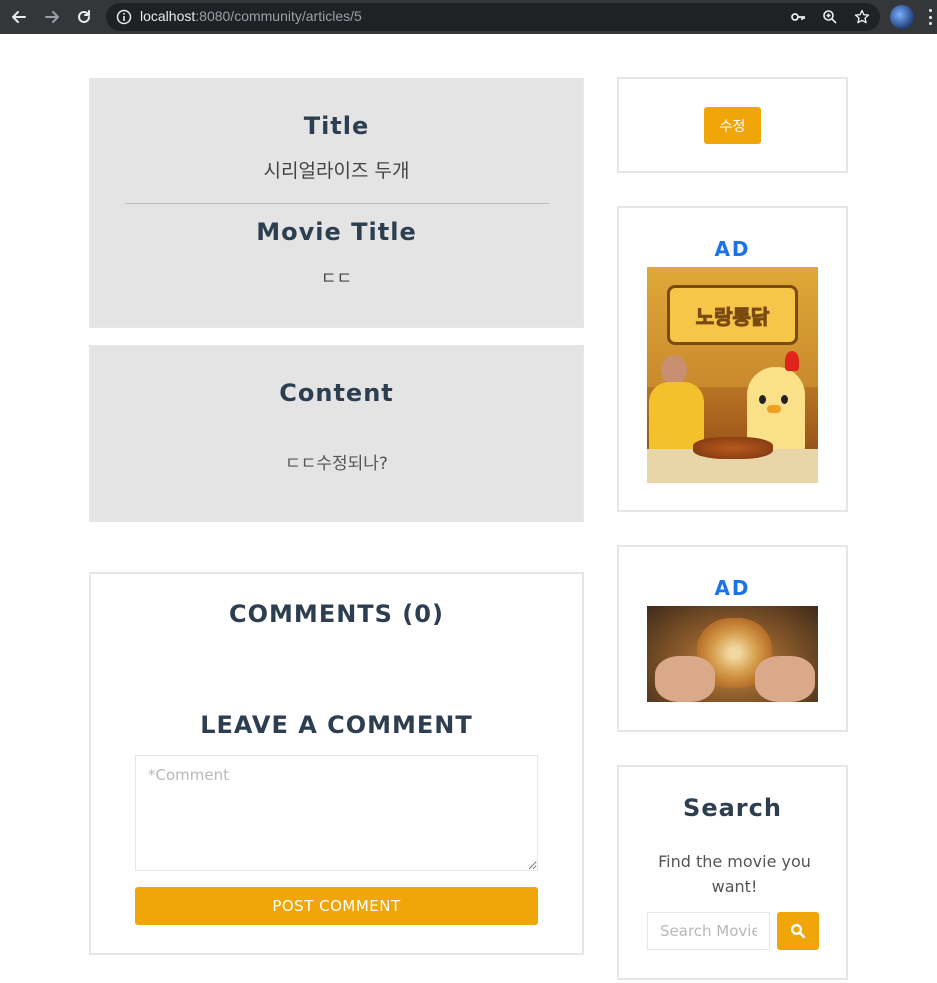 The image size is (937, 983). I want to click on back-arrow-icon, so click(19, 17).